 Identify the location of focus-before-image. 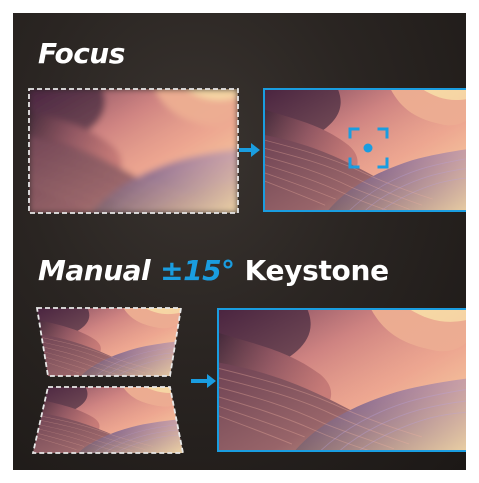
(133, 151).